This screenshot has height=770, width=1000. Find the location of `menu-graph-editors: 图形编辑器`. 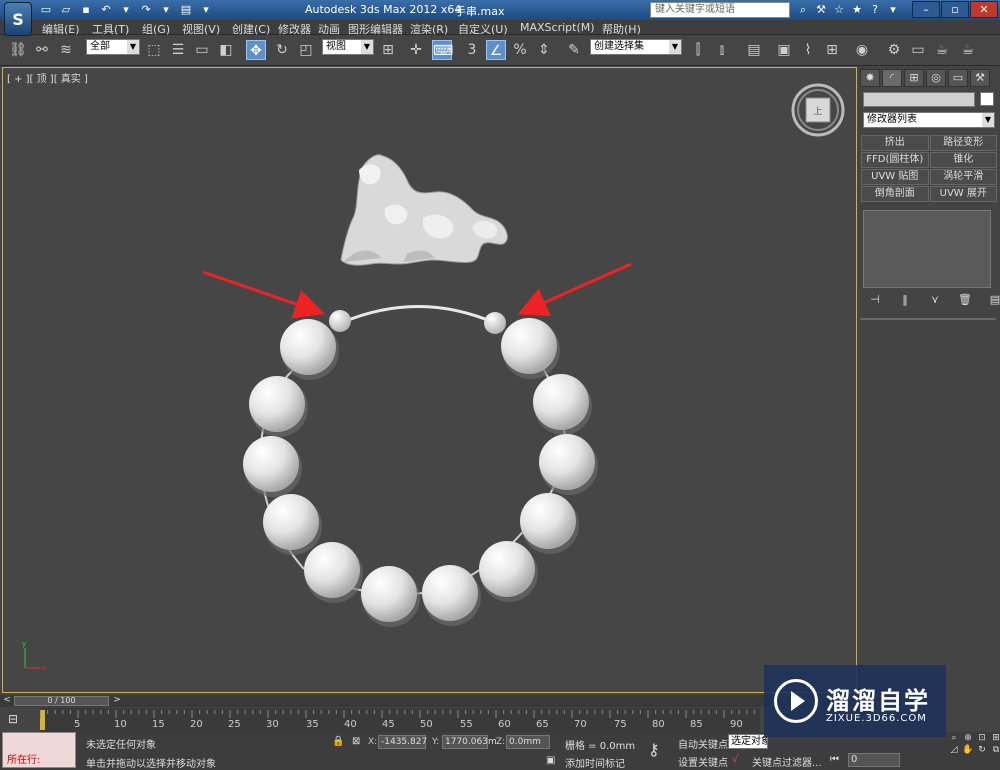

menu-graph-editors: 图形编辑器 is located at coordinates (375, 29).